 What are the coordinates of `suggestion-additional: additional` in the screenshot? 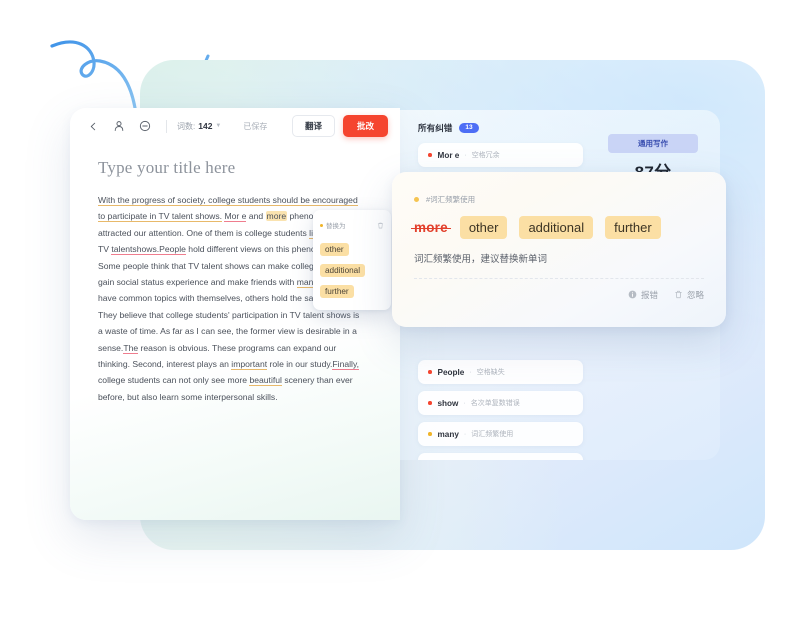 It's located at (556, 227).